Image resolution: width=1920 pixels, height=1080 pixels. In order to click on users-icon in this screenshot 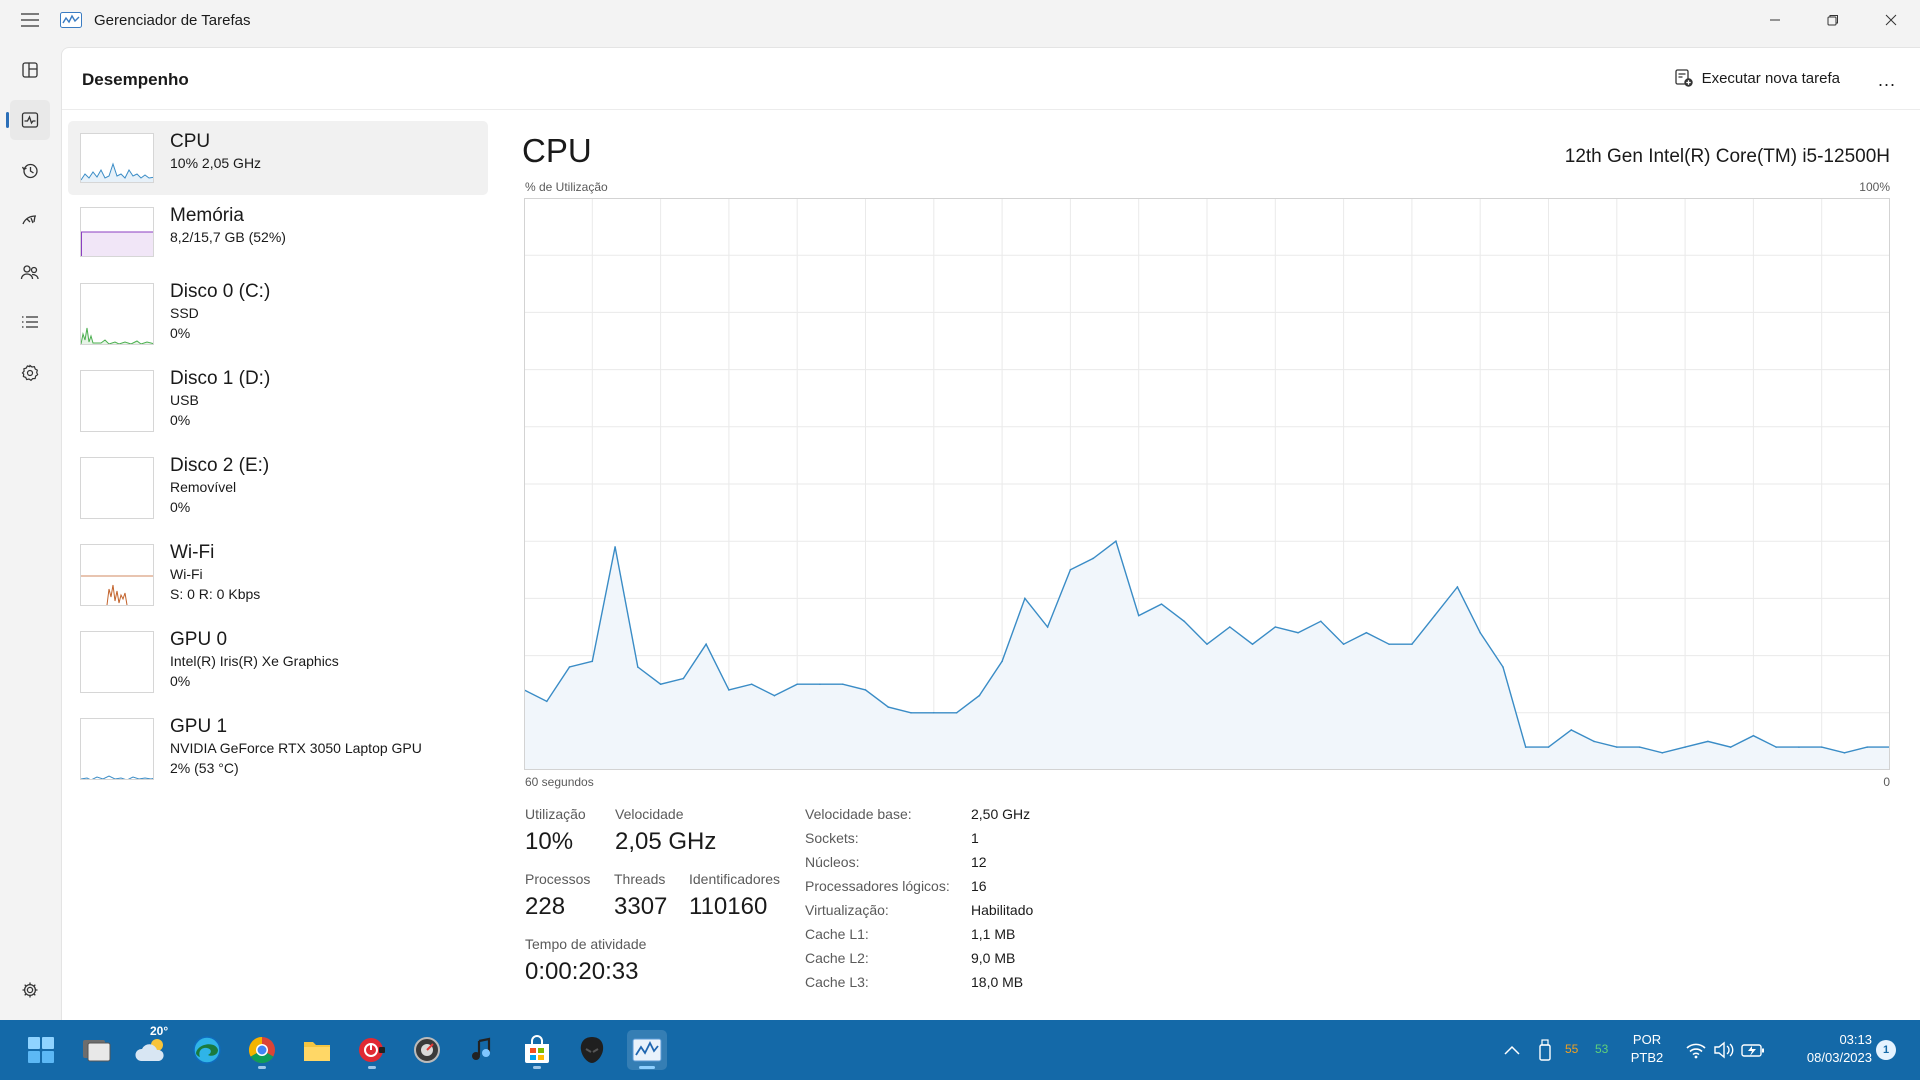, I will do `click(29, 272)`.